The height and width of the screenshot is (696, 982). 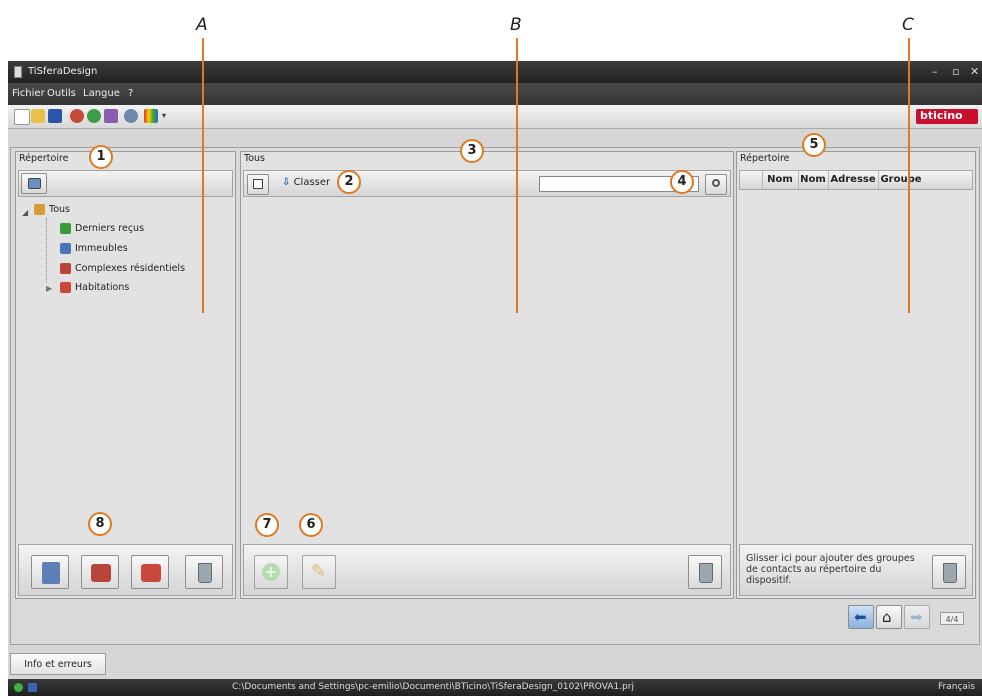 I want to click on close-button: ✕, so click(x=974, y=71).